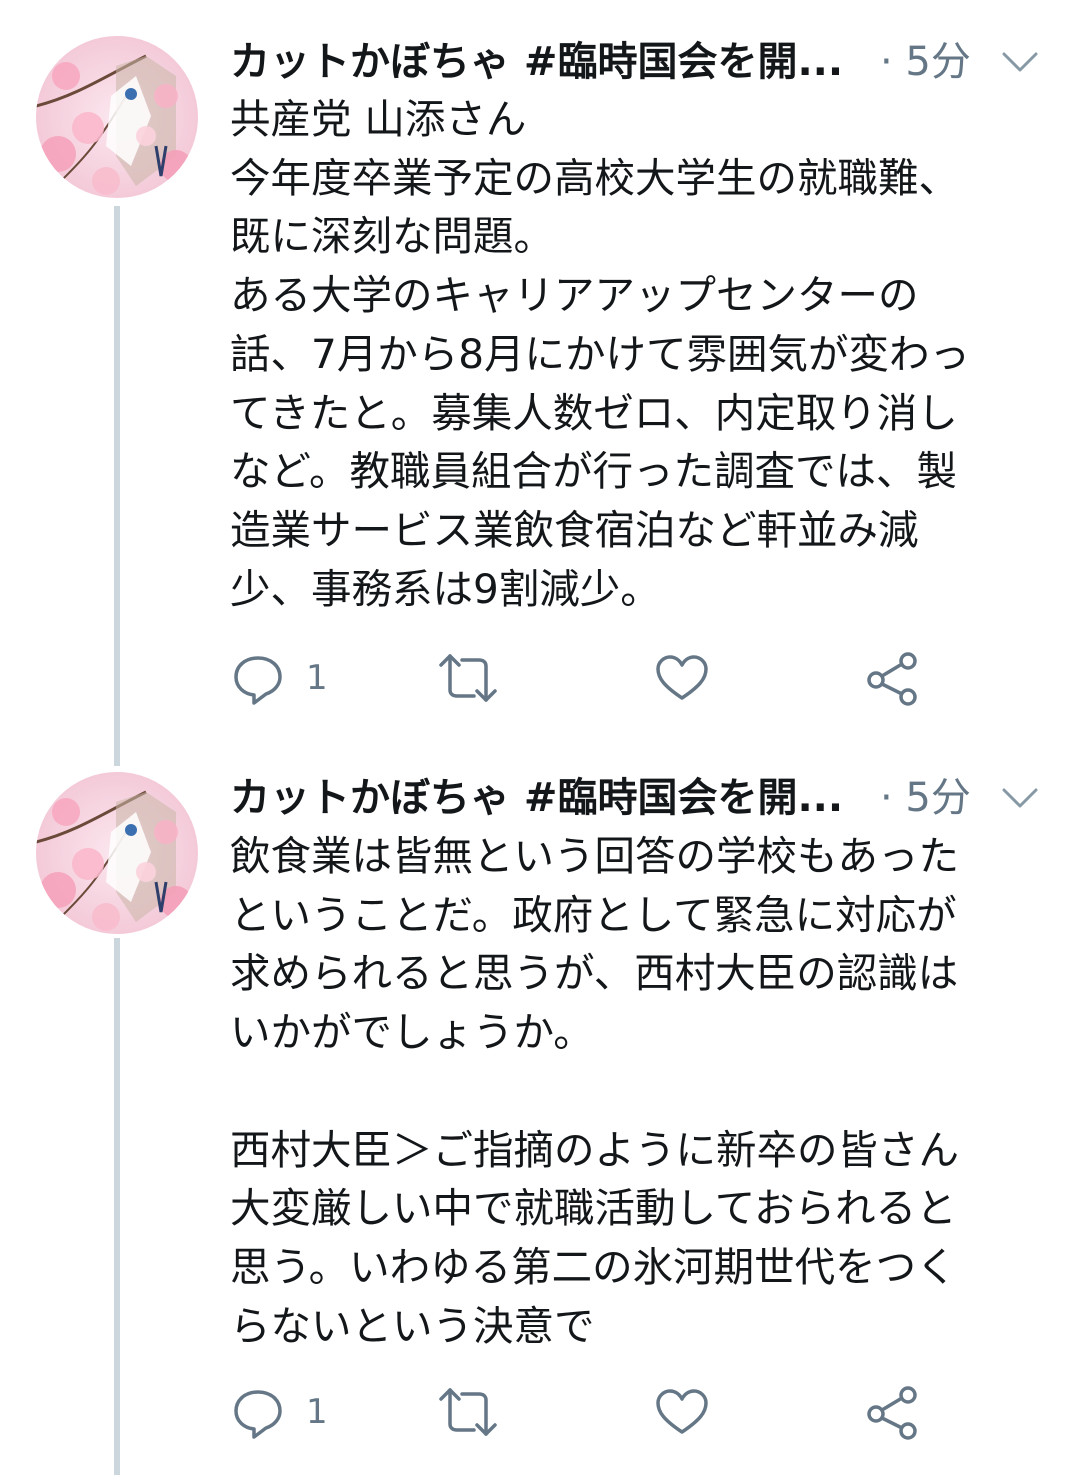 This screenshot has height=1475, width=1080. What do you see at coordinates (594, 856) in the screenshot?
I see `tweet-text-line: 飲食業は皆無という回答の学校もあった` at bounding box center [594, 856].